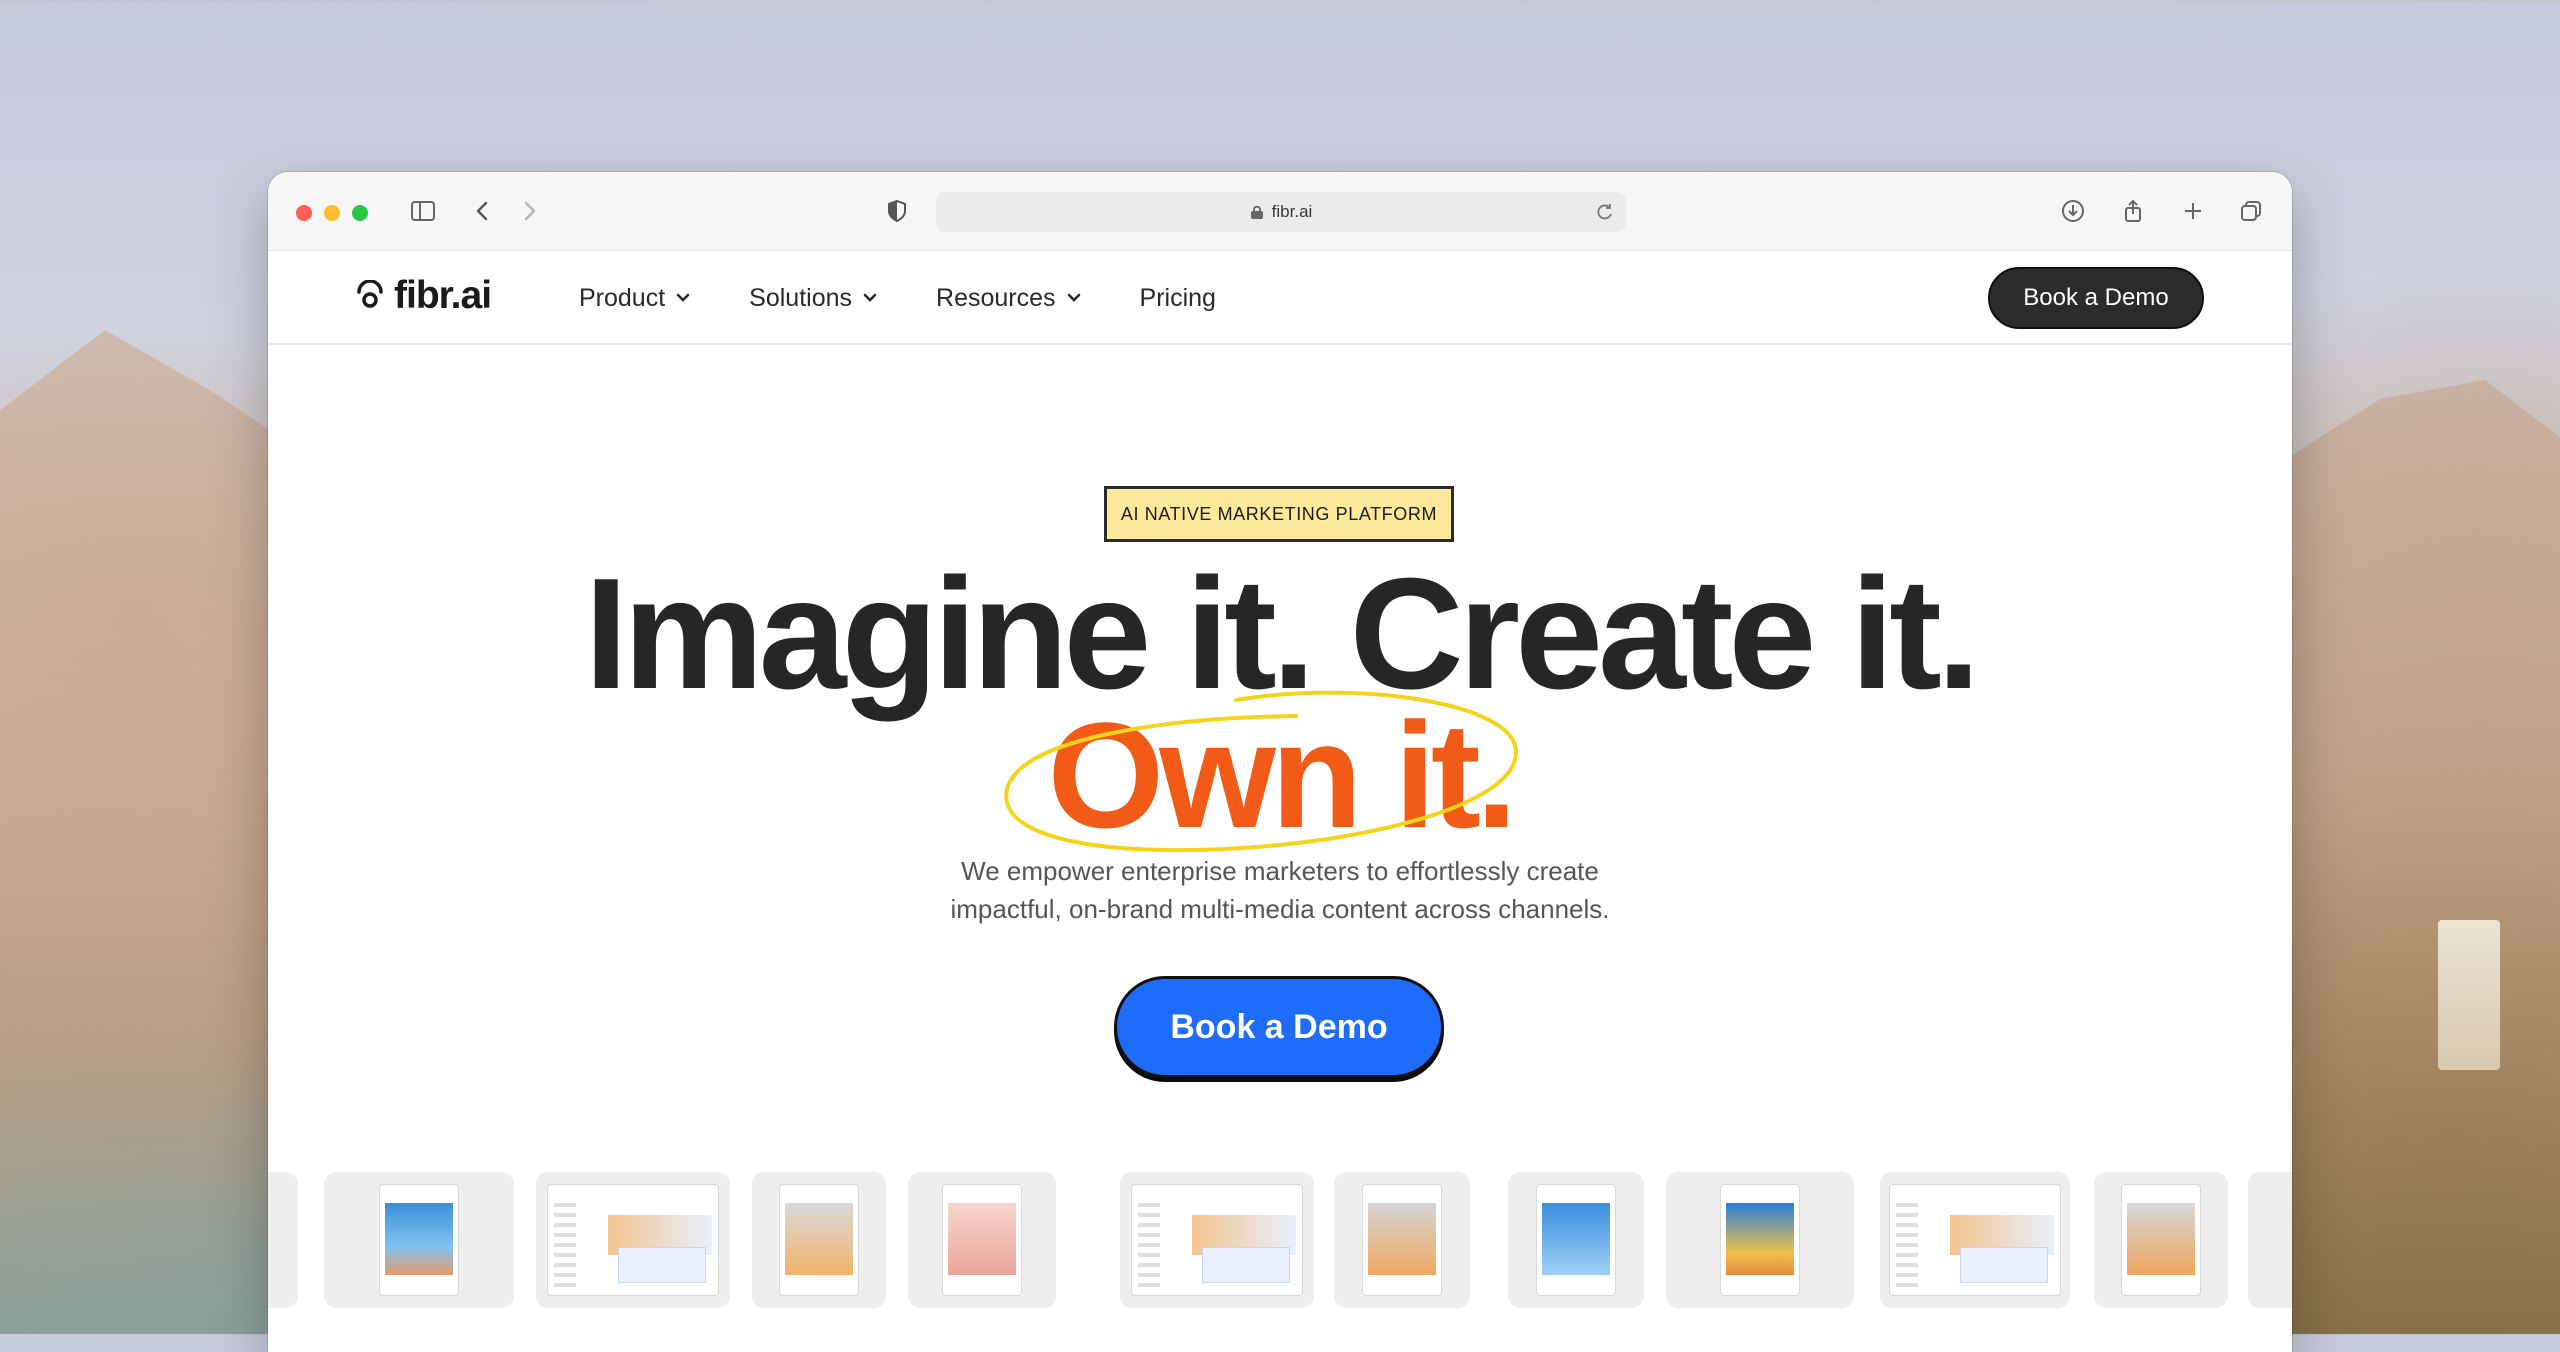 The height and width of the screenshot is (1352, 2560). I want to click on download-icon, so click(2073, 211).